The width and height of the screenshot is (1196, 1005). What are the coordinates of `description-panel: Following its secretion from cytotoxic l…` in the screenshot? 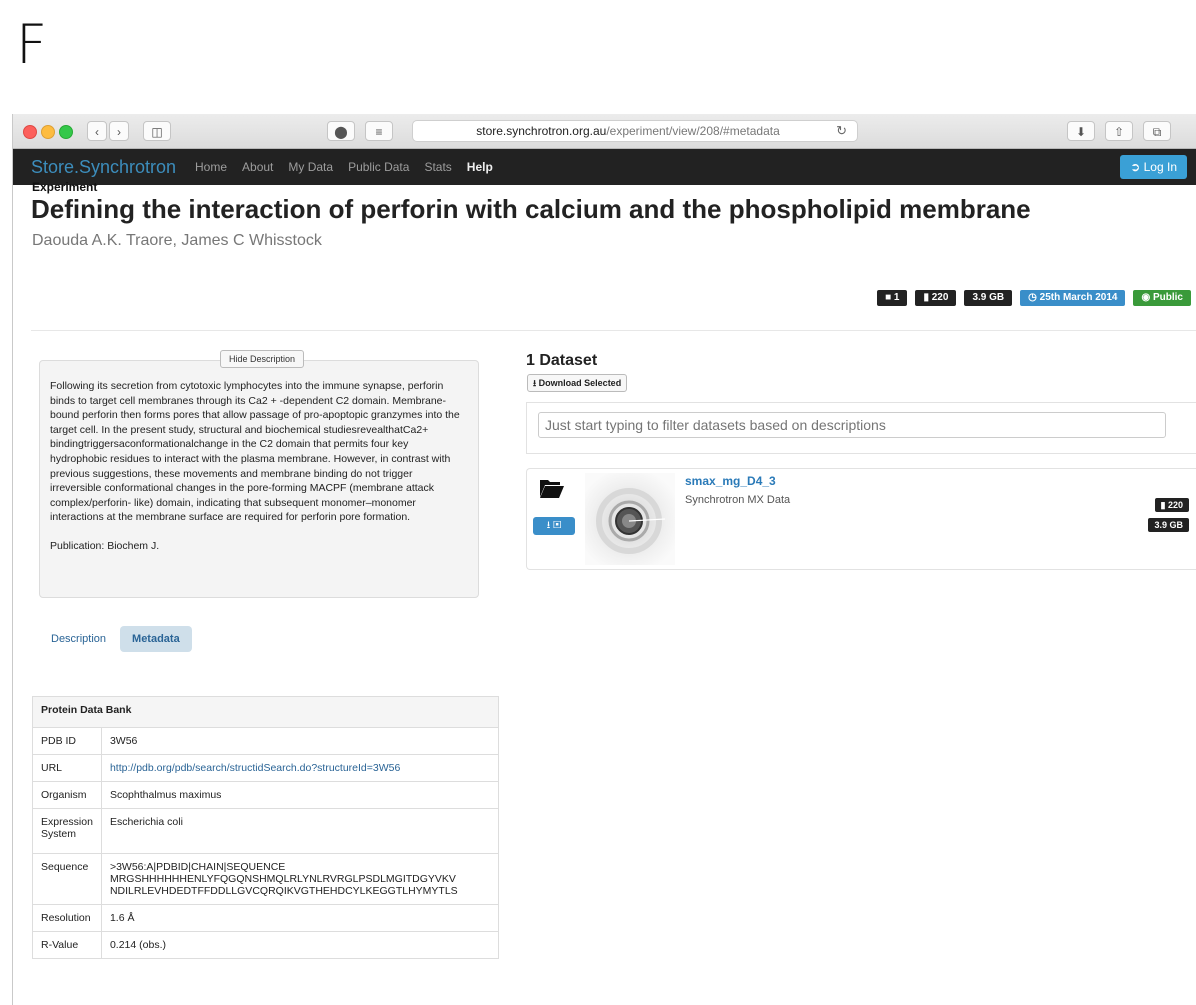 It's located at (259, 479).